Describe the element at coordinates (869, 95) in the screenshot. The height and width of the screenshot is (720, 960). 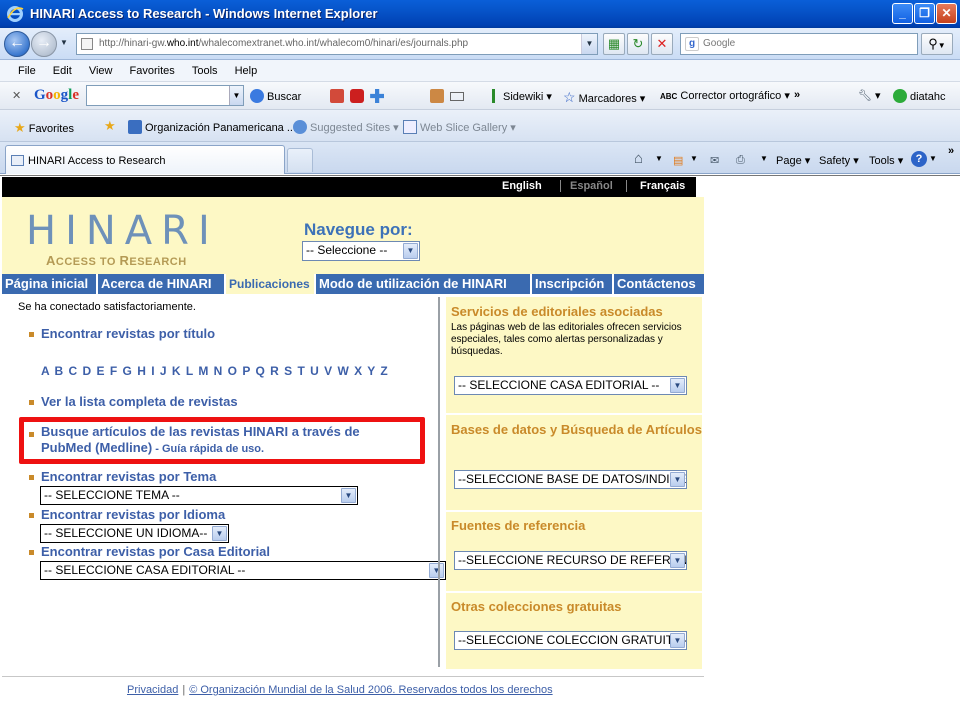
I see `toolbar-settings-button: 🔧︎ ▾` at that location.